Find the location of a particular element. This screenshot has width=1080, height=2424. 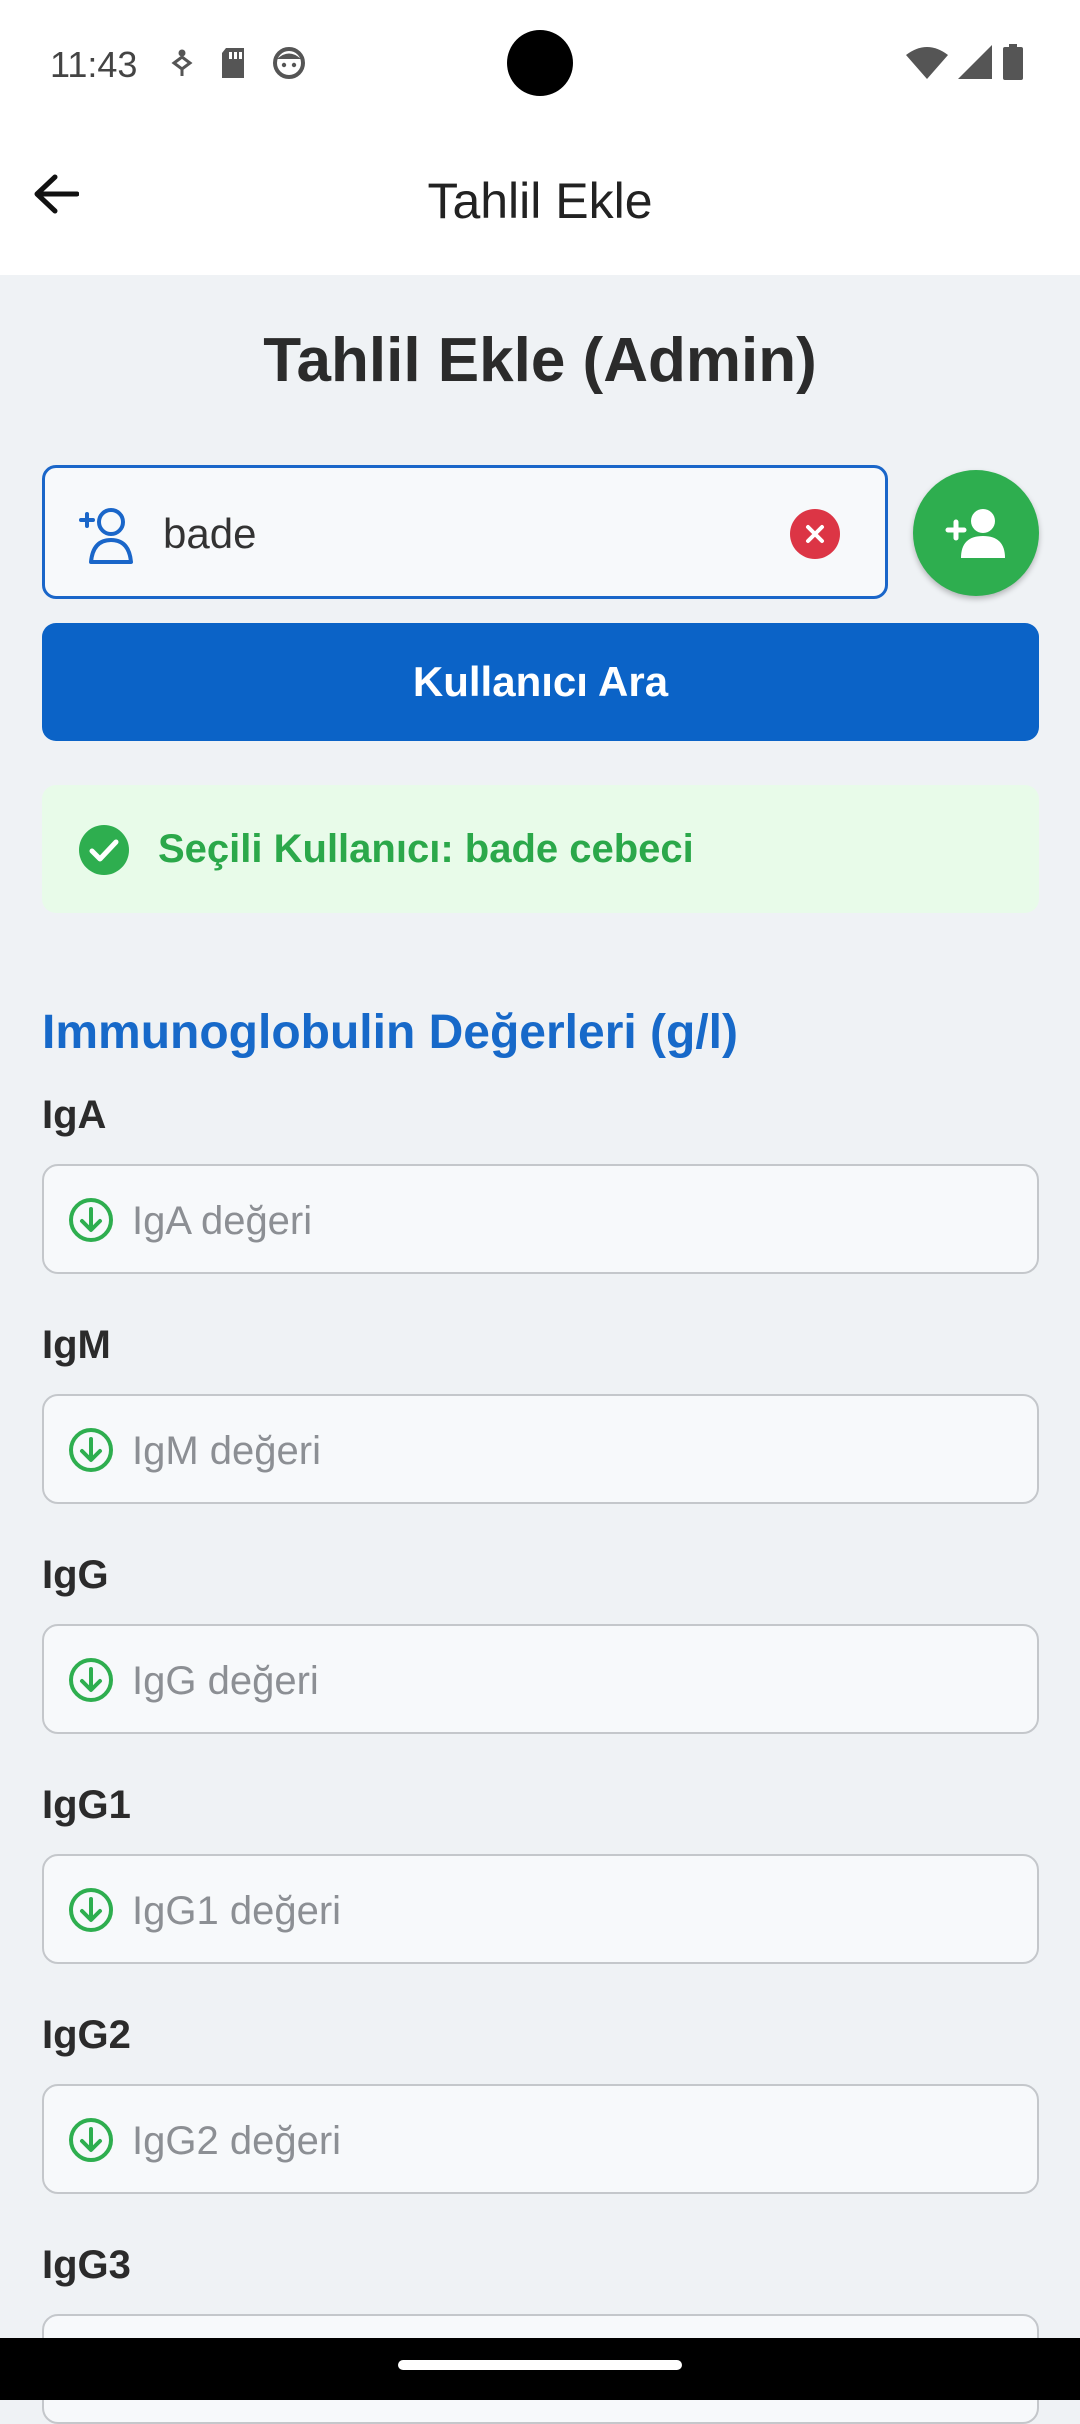

page-title: Tahlil Ekle (Admin) is located at coordinates (540, 360).